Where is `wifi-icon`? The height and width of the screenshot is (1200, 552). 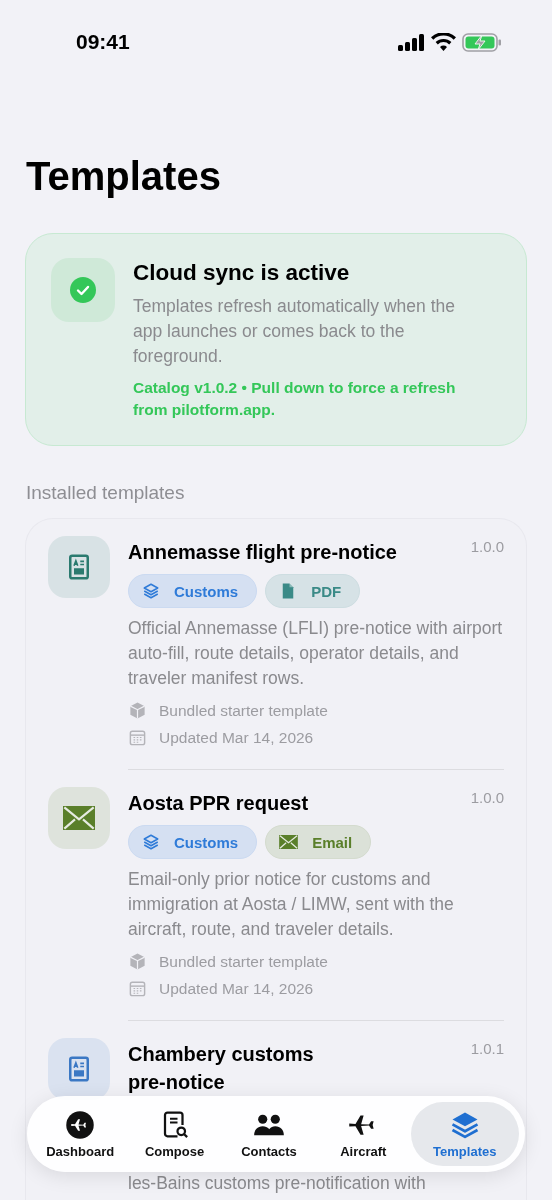 wifi-icon is located at coordinates (443, 42).